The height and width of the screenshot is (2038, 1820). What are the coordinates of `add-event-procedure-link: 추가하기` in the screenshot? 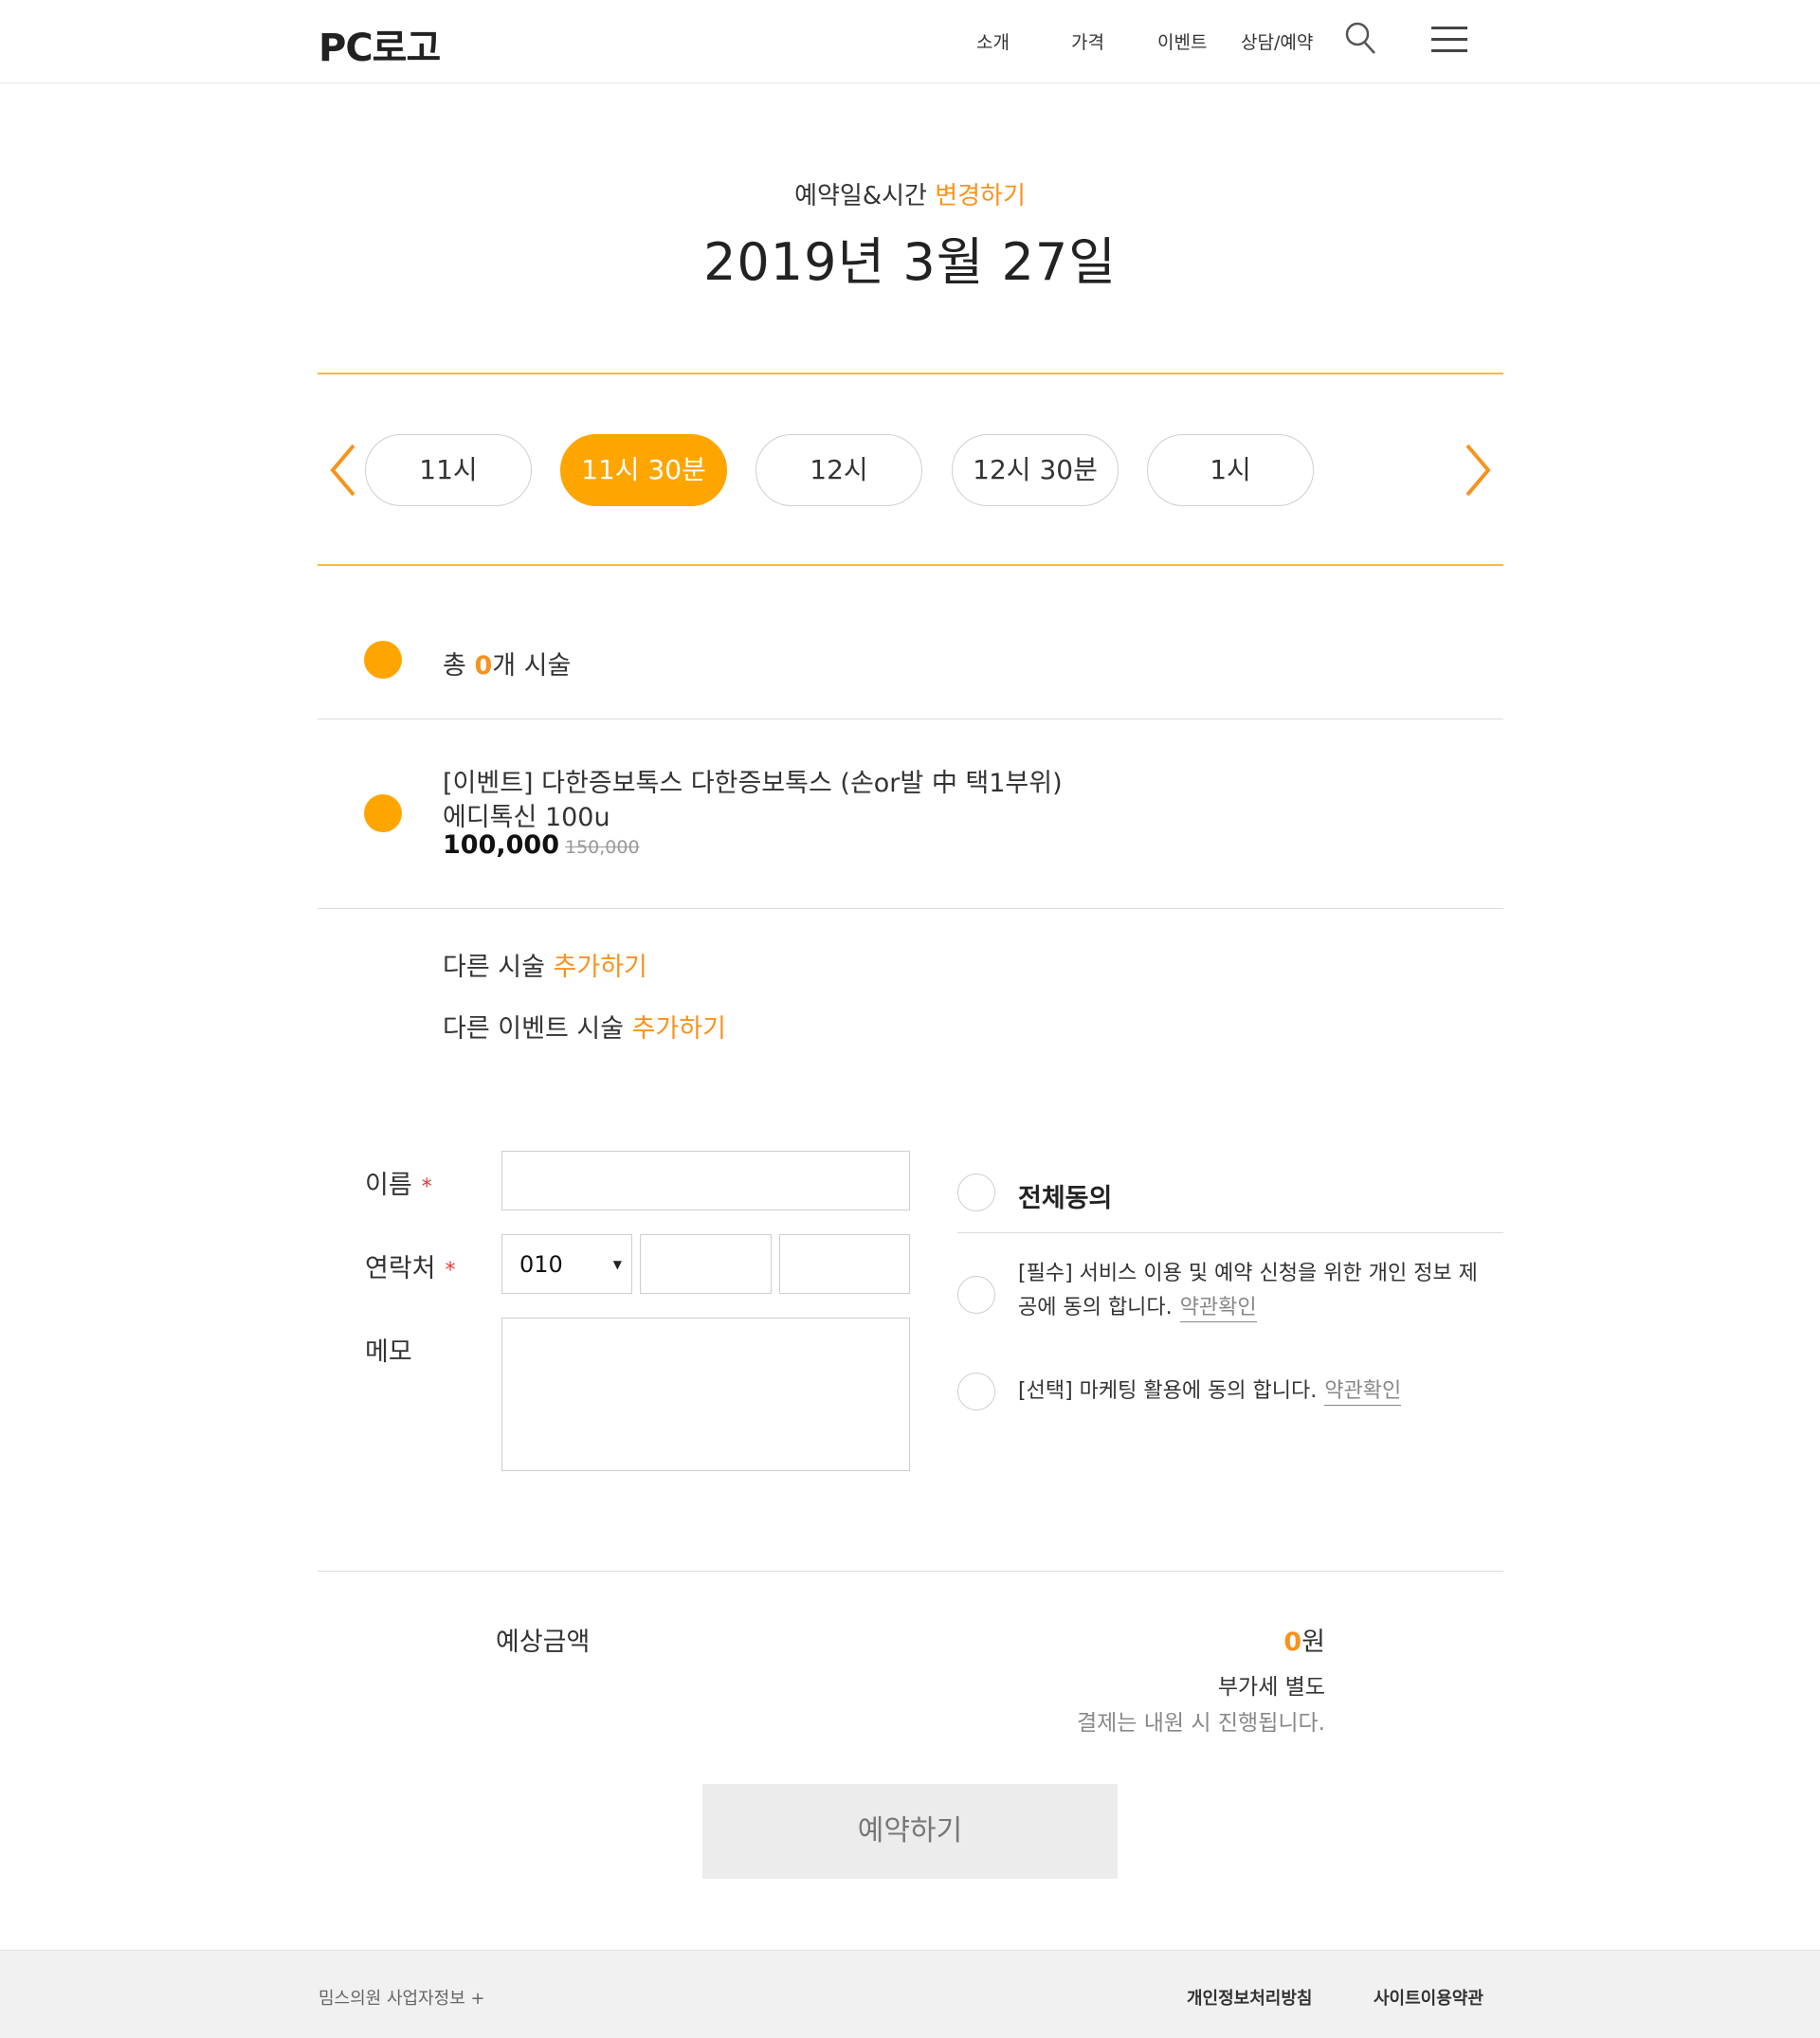 It's located at (679, 1029).